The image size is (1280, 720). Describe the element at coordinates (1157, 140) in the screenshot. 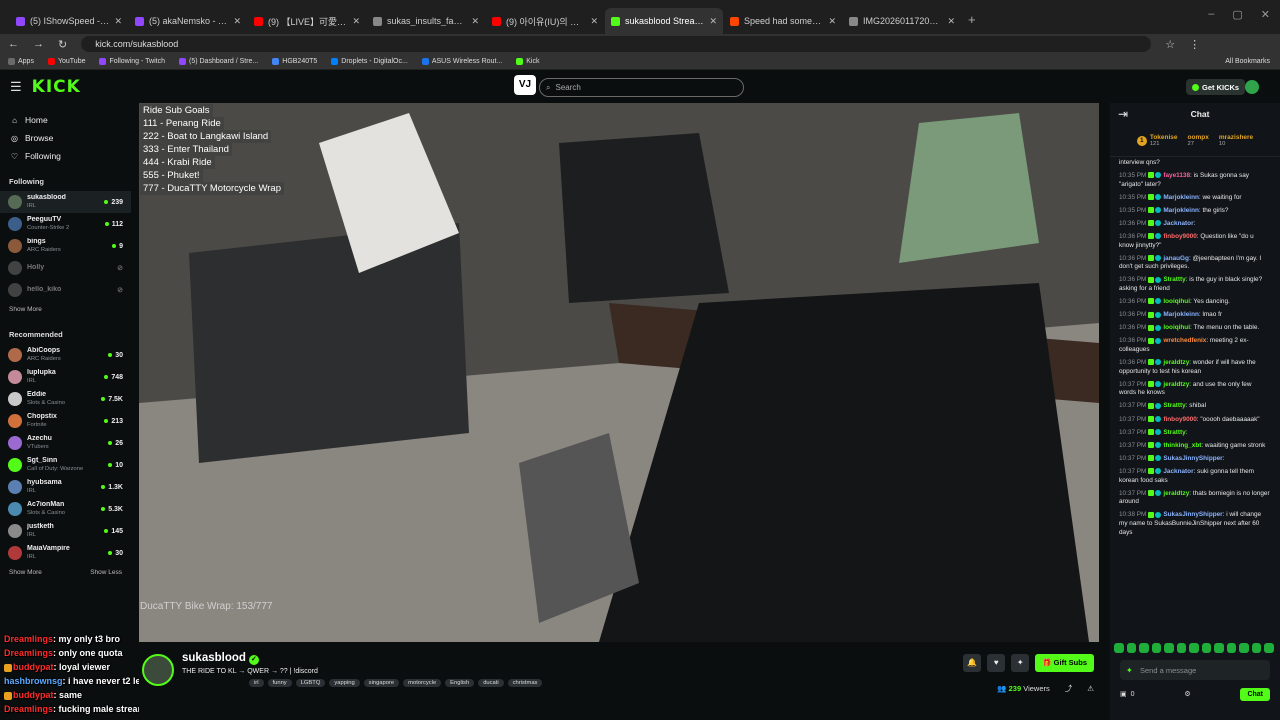

I see `leaderboard-entry: 1 Tokenise 121` at that location.